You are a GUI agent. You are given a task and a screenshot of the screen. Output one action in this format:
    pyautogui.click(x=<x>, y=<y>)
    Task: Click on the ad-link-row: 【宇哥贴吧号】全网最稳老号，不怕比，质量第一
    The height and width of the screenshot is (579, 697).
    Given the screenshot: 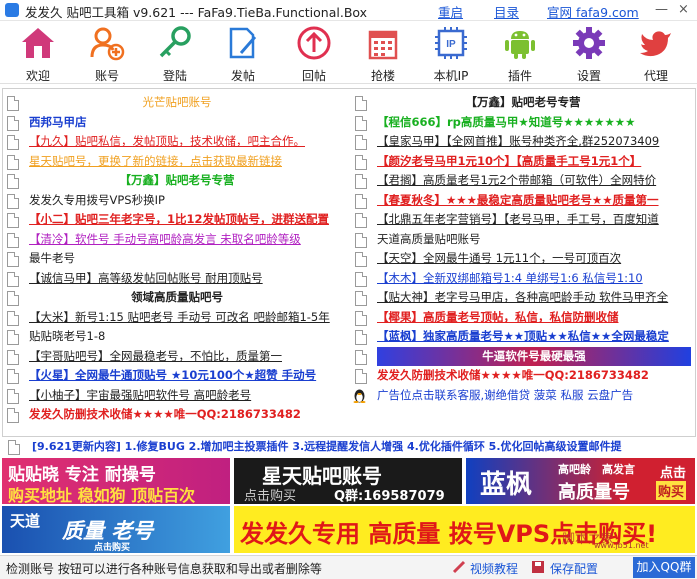 What is the action you would take?
    pyautogui.click(x=177, y=357)
    